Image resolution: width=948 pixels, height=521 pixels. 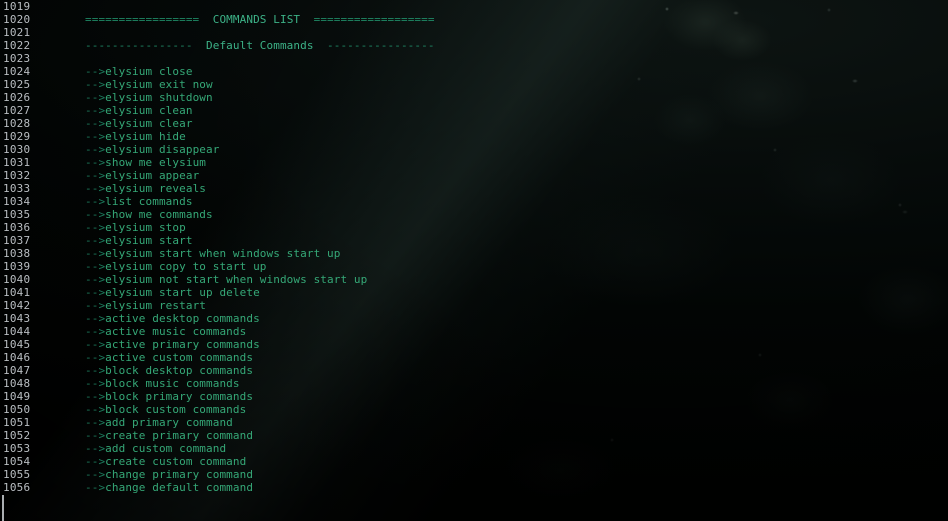 I want to click on command-entry: -->elysium appear, so click(x=497, y=175).